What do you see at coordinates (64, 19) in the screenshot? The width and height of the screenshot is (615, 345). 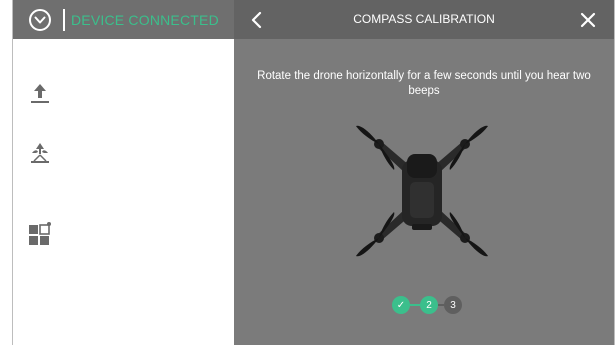 I see `status-divider` at bounding box center [64, 19].